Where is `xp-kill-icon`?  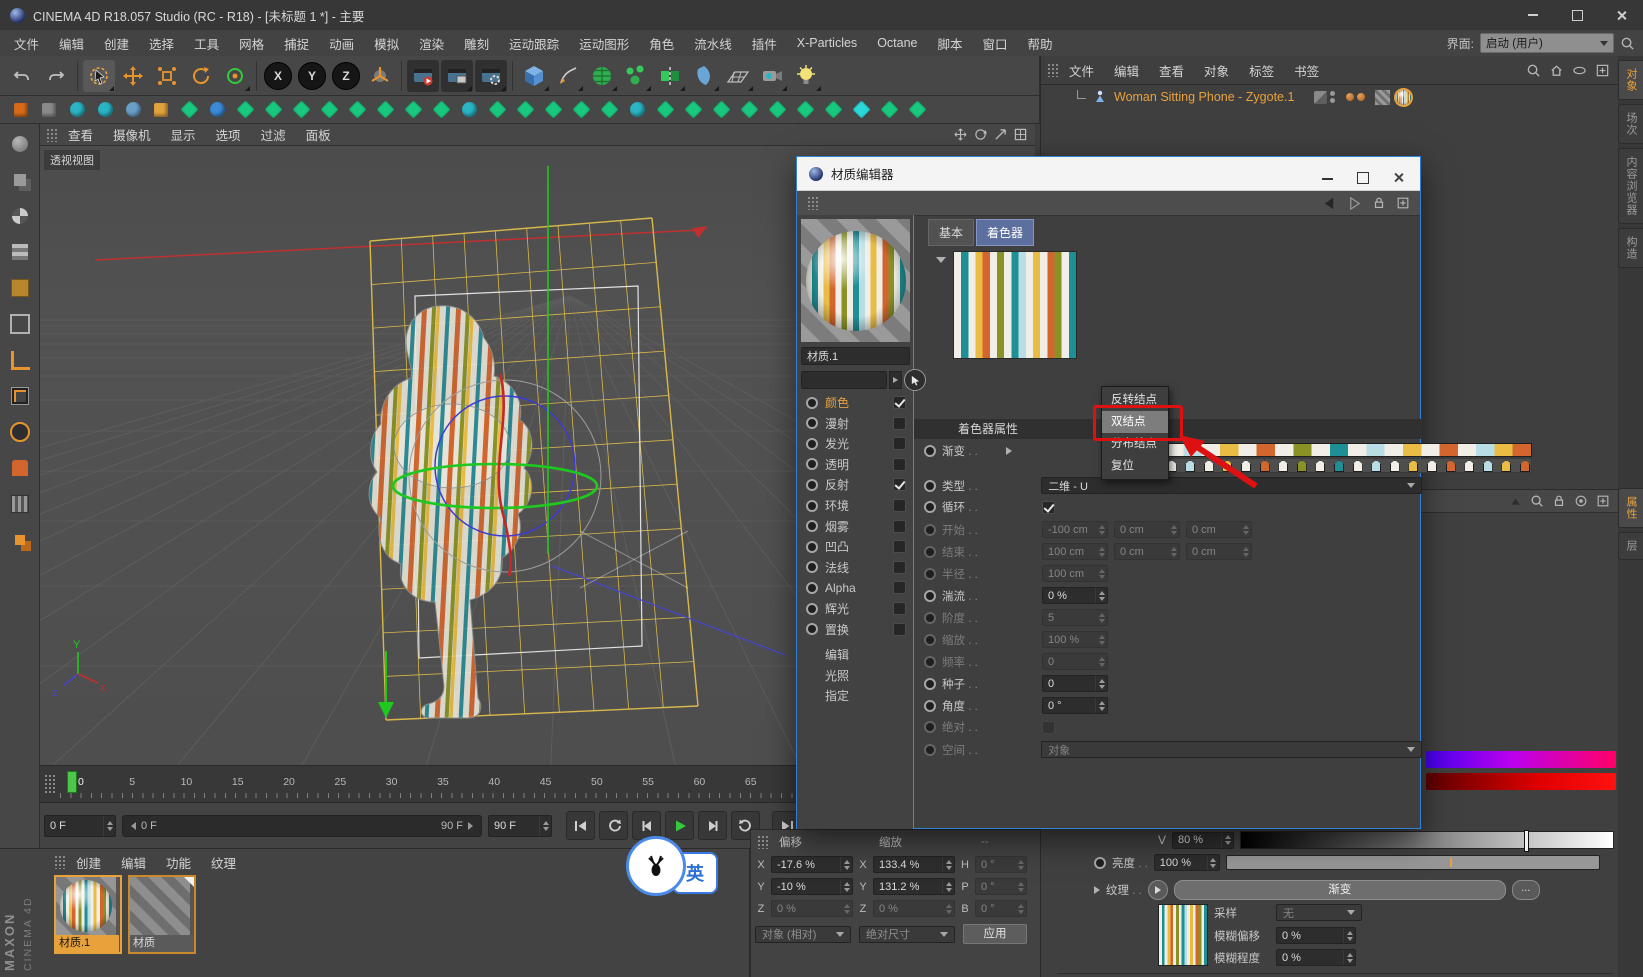
xp-kill-icon is located at coordinates (665, 110).